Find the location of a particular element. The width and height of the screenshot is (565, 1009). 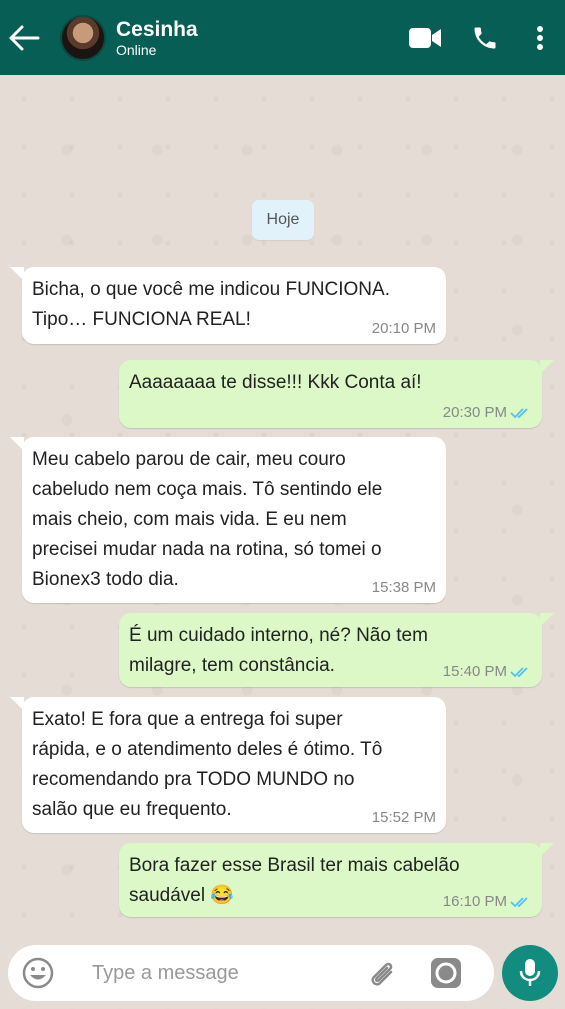

attach-icon is located at coordinates (382, 974).